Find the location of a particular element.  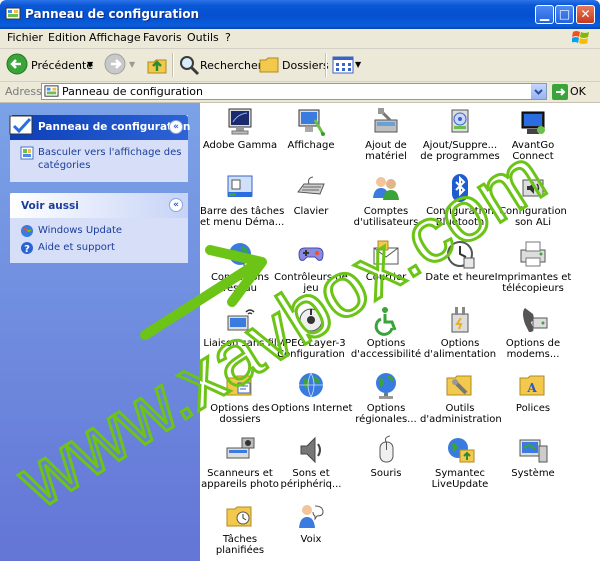

cp-item-label-line: Clavier is located at coordinates (311, 211).